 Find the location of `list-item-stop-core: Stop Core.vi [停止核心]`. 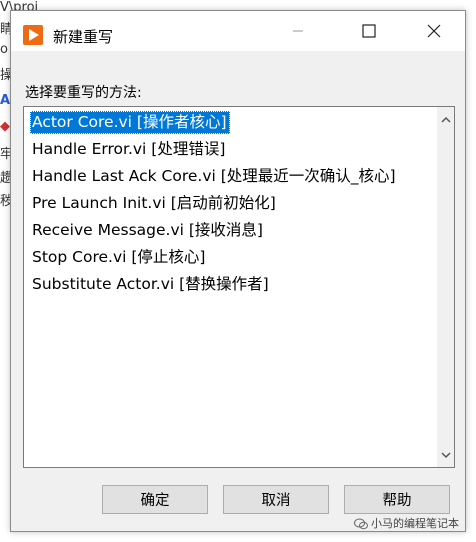

list-item-stop-core: Stop Core.vi [停止核心] is located at coordinates (230, 257).